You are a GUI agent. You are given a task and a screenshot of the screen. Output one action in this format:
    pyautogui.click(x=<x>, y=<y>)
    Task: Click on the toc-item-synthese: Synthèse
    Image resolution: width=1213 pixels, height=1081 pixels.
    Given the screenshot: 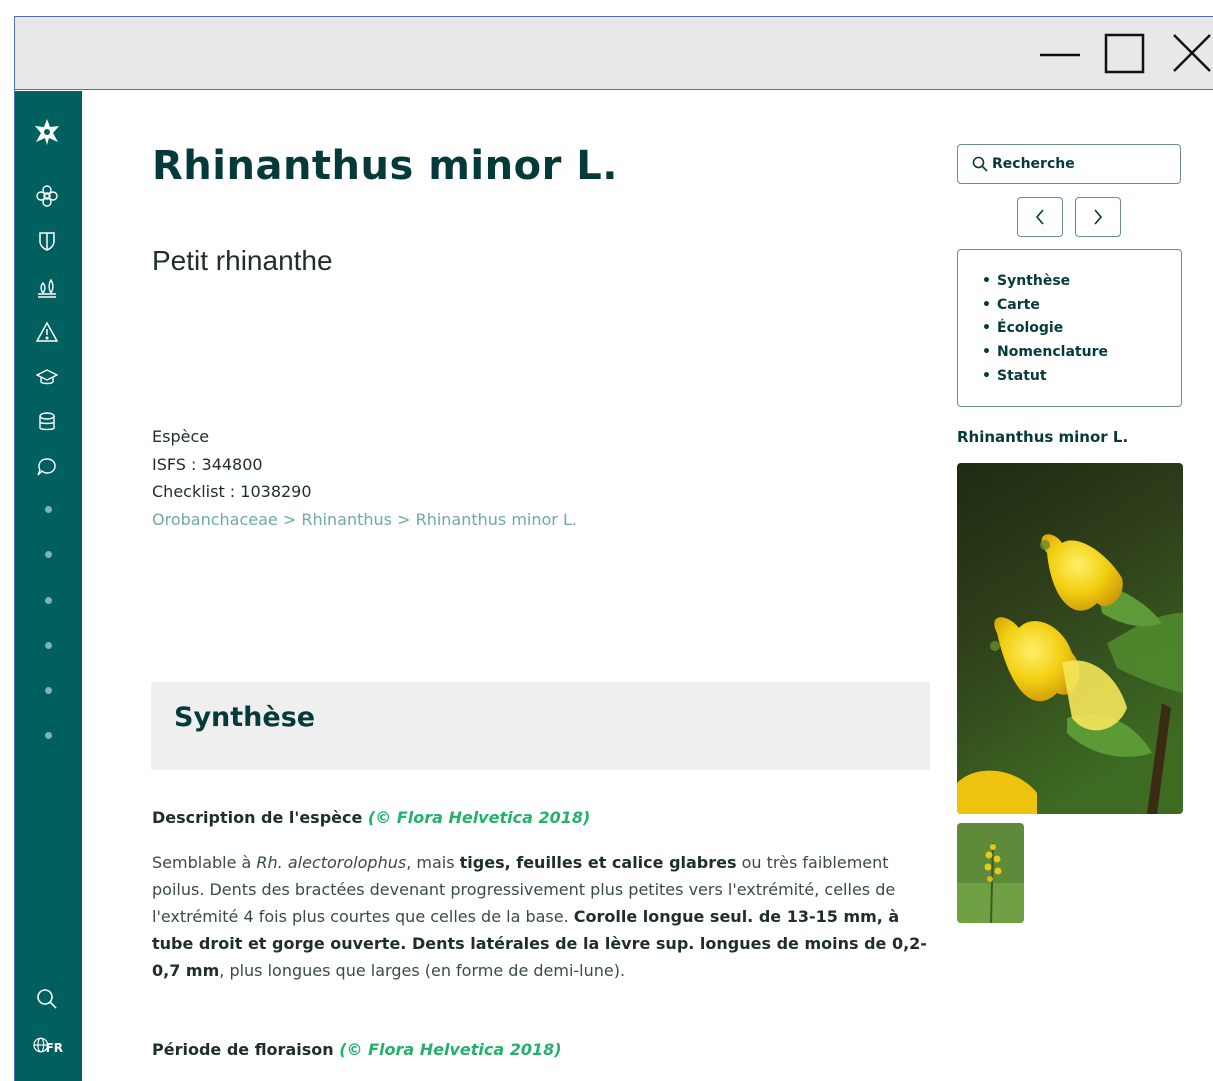 What is the action you would take?
    pyautogui.click(x=1045, y=282)
    